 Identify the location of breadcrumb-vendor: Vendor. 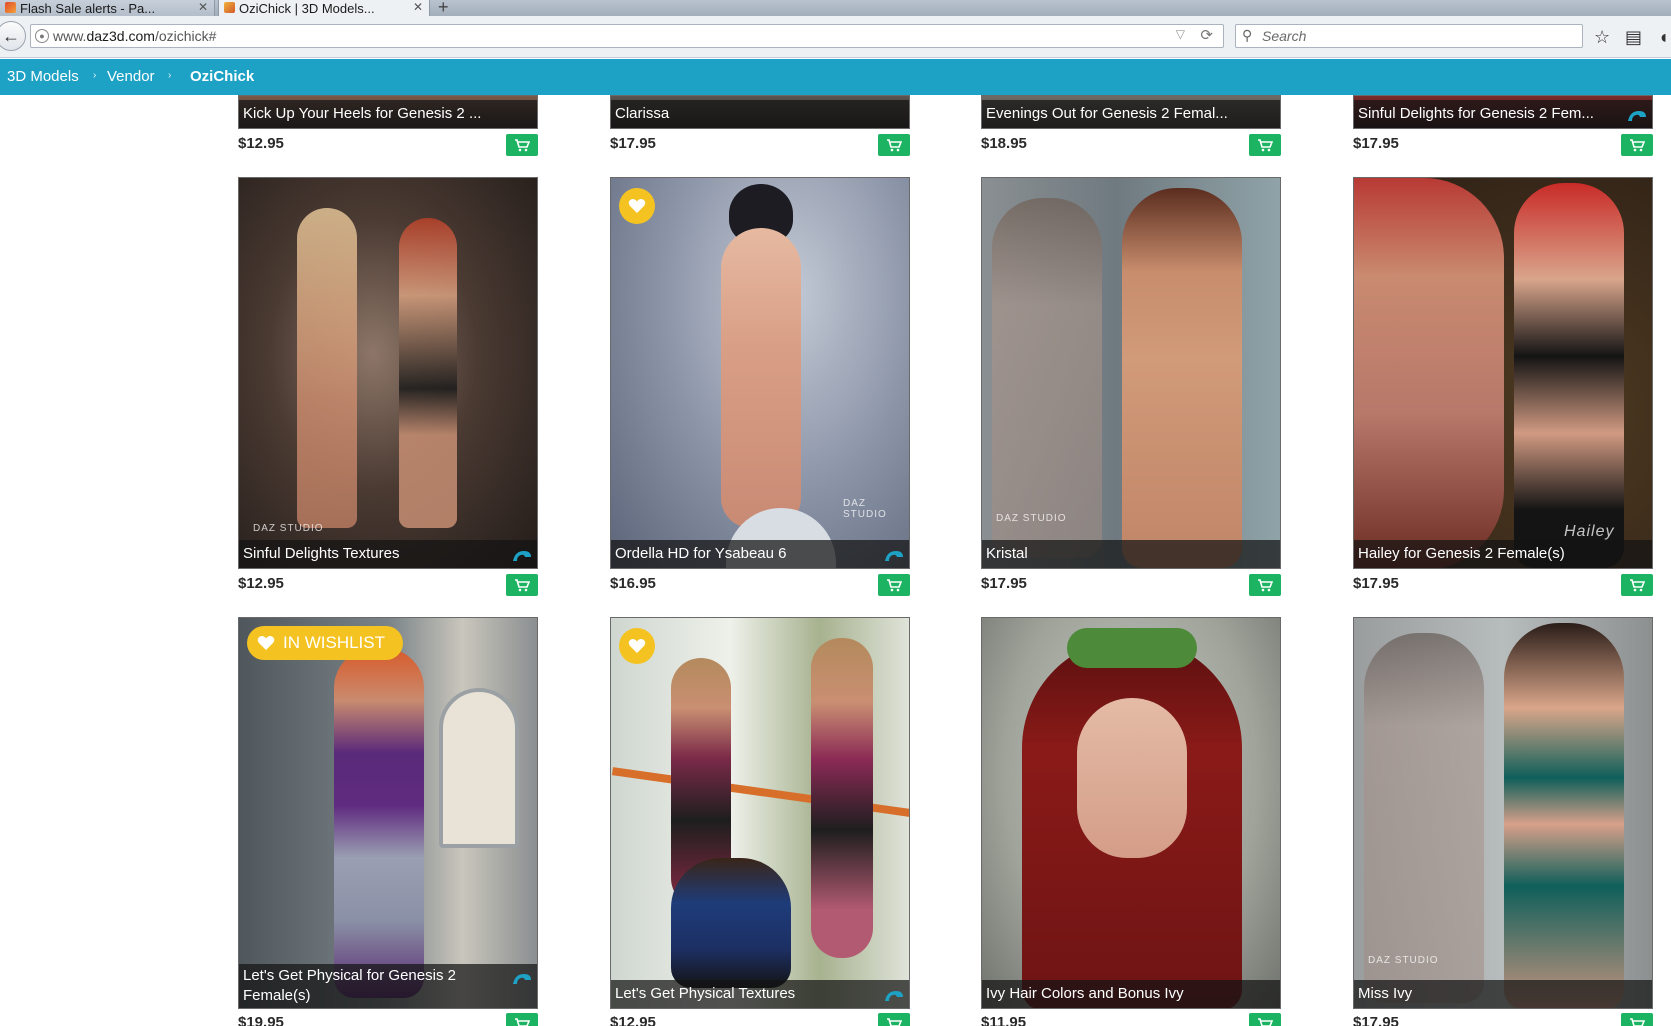
(131, 76).